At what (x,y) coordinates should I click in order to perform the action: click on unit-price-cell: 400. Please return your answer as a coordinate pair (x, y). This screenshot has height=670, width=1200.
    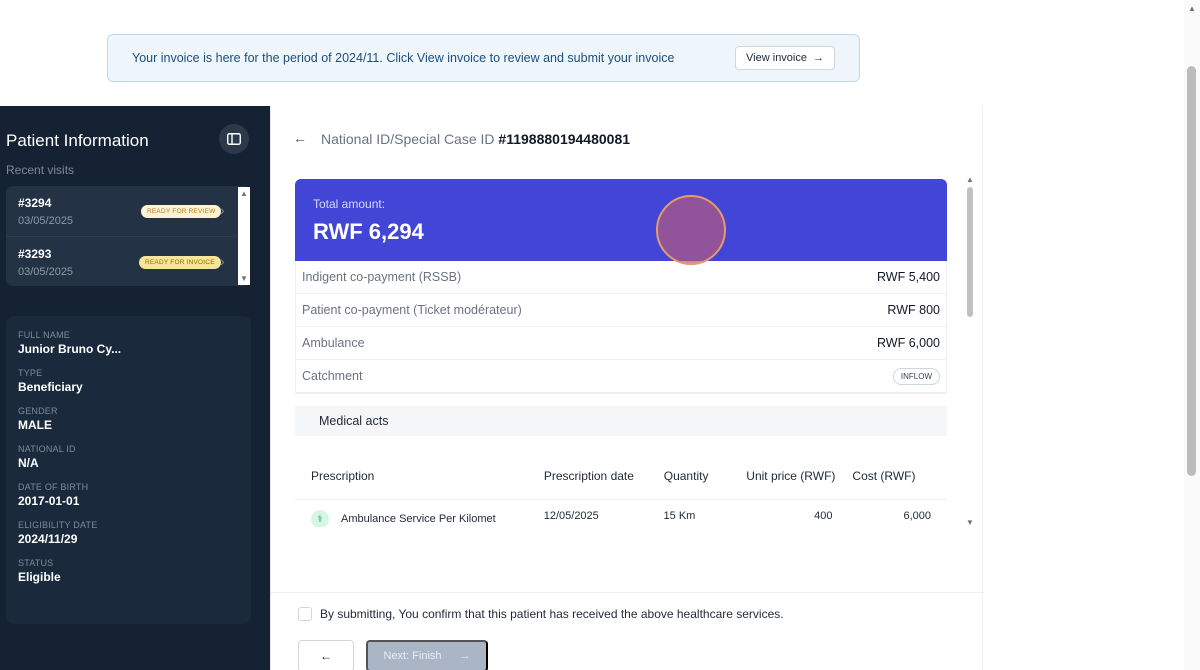
    Looking at the image, I should click on (823, 516).